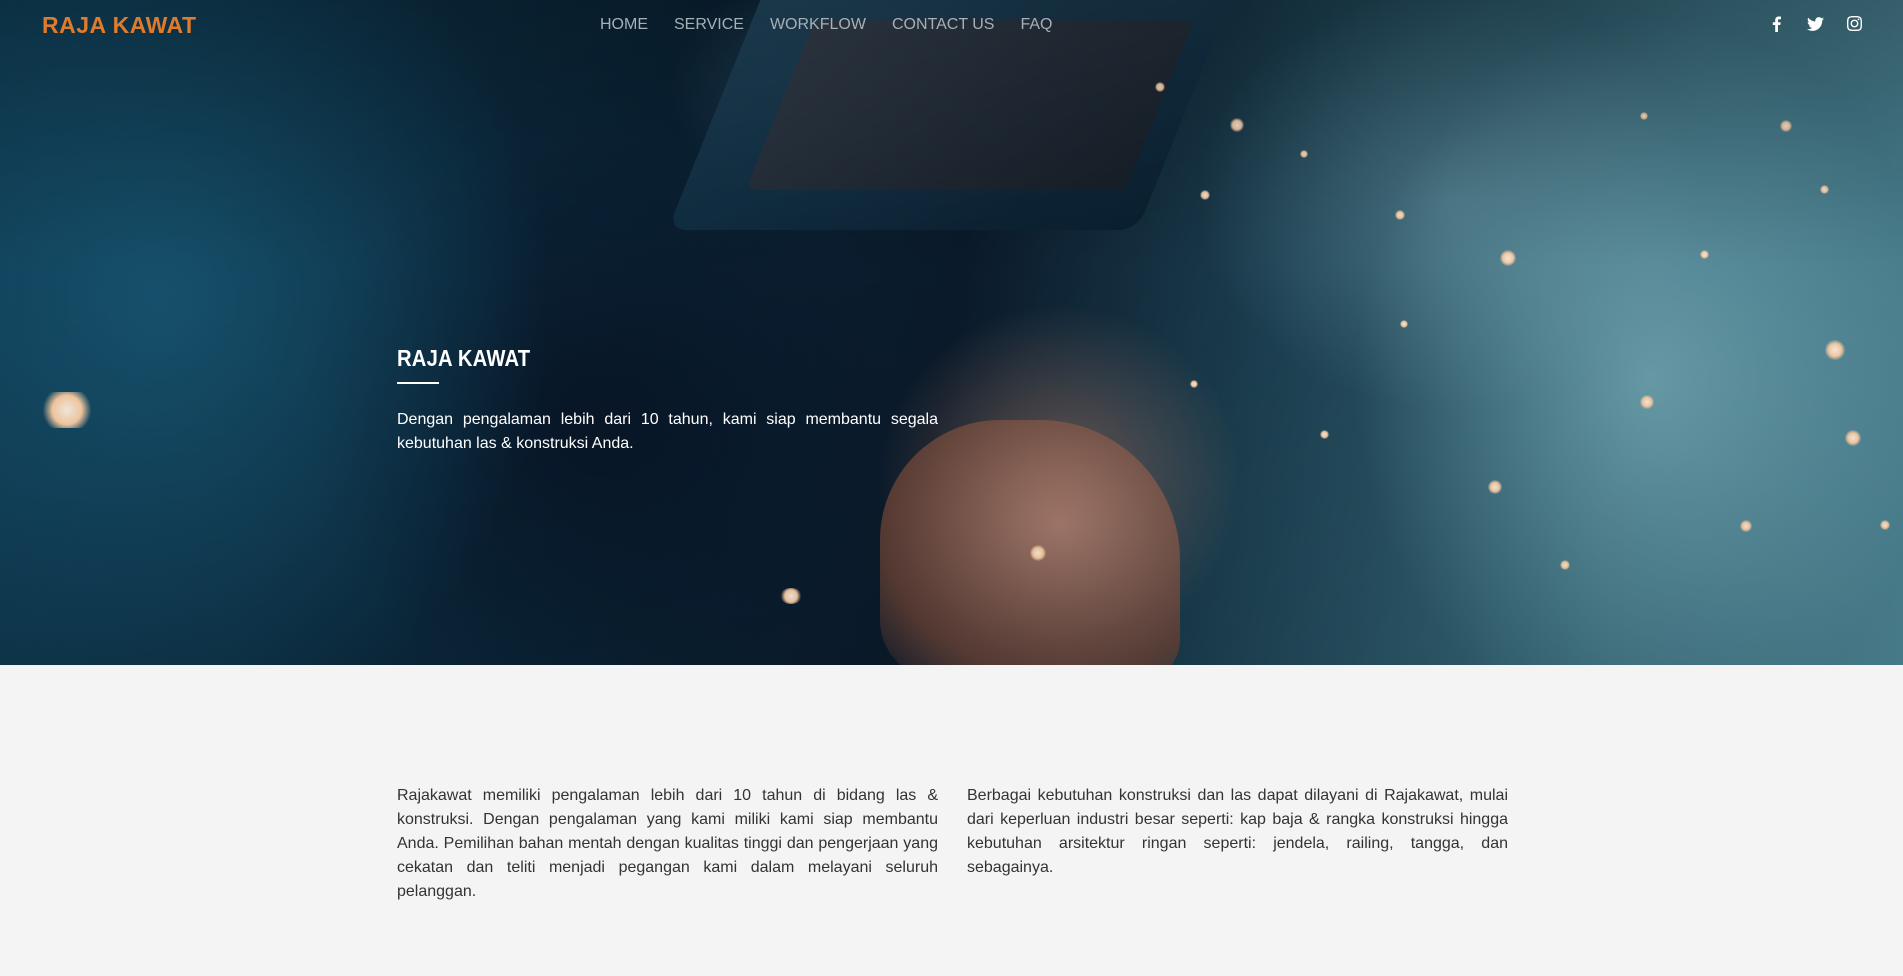 The height and width of the screenshot is (976, 1903). I want to click on nav-link-workflow: WORKFLOW, so click(818, 25).